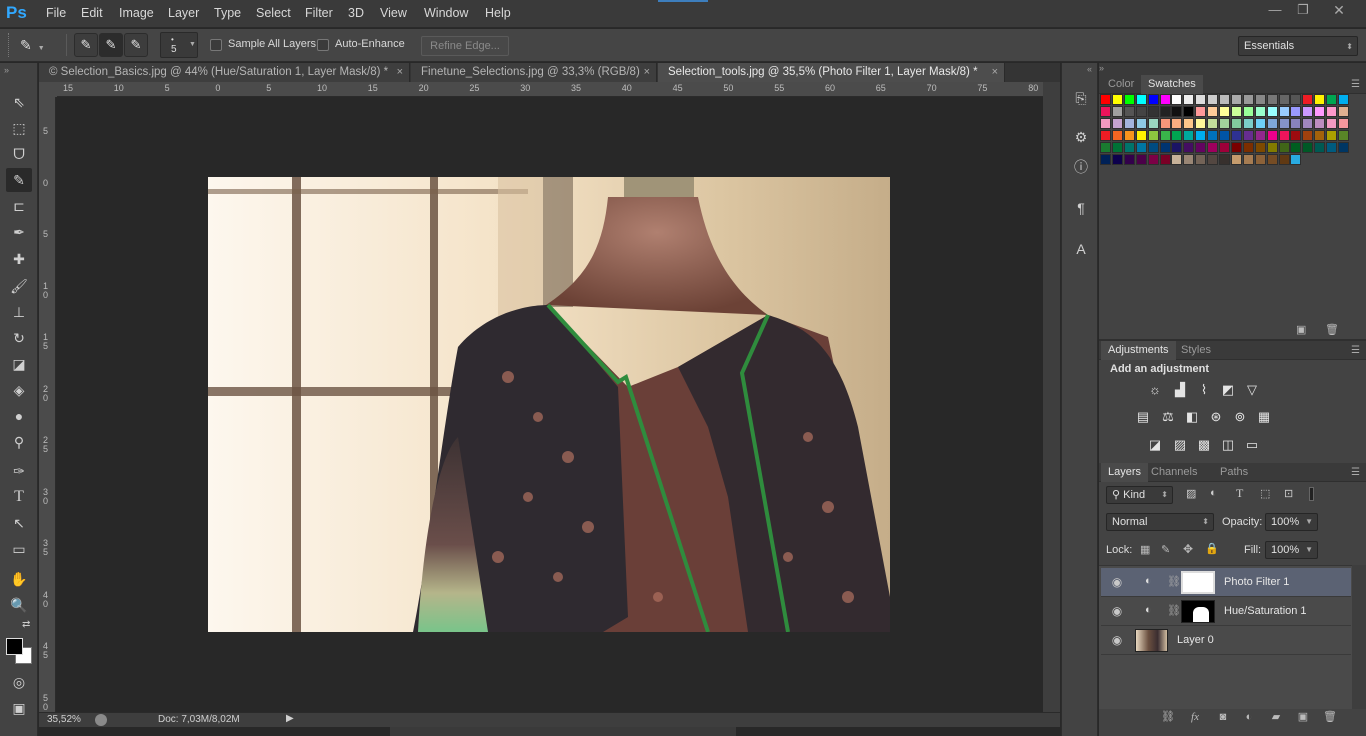  I want to click on delete-layer-icon: 🗑, so click(1330, 717).